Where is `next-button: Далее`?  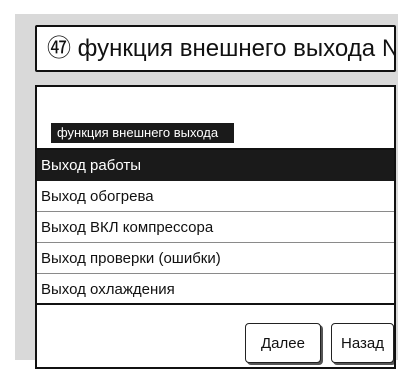
next-button: Далее is located at coordinates (283, 343).